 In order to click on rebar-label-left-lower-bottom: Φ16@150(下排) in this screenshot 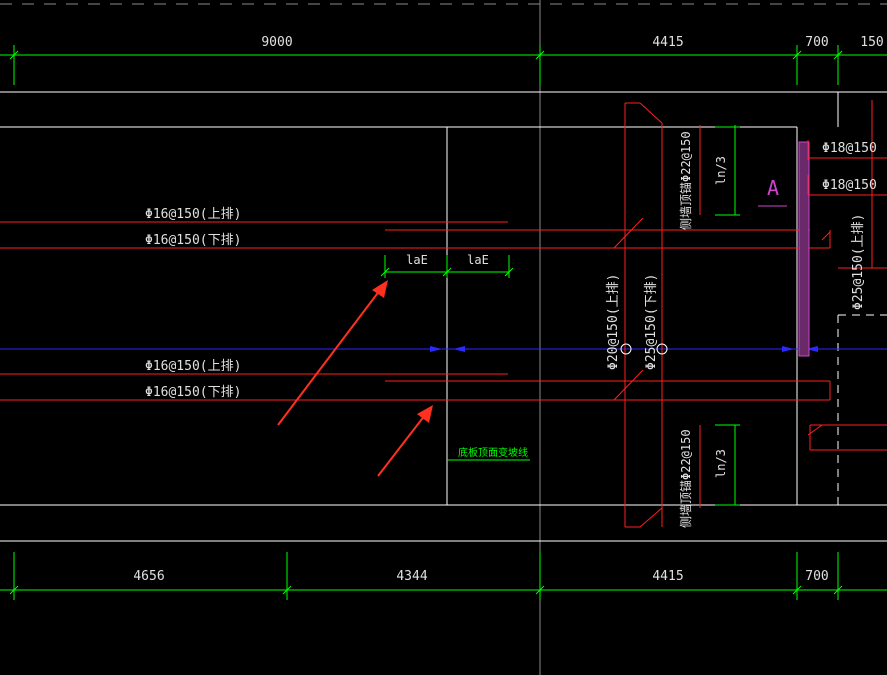, I will do `click(193, 392)`.